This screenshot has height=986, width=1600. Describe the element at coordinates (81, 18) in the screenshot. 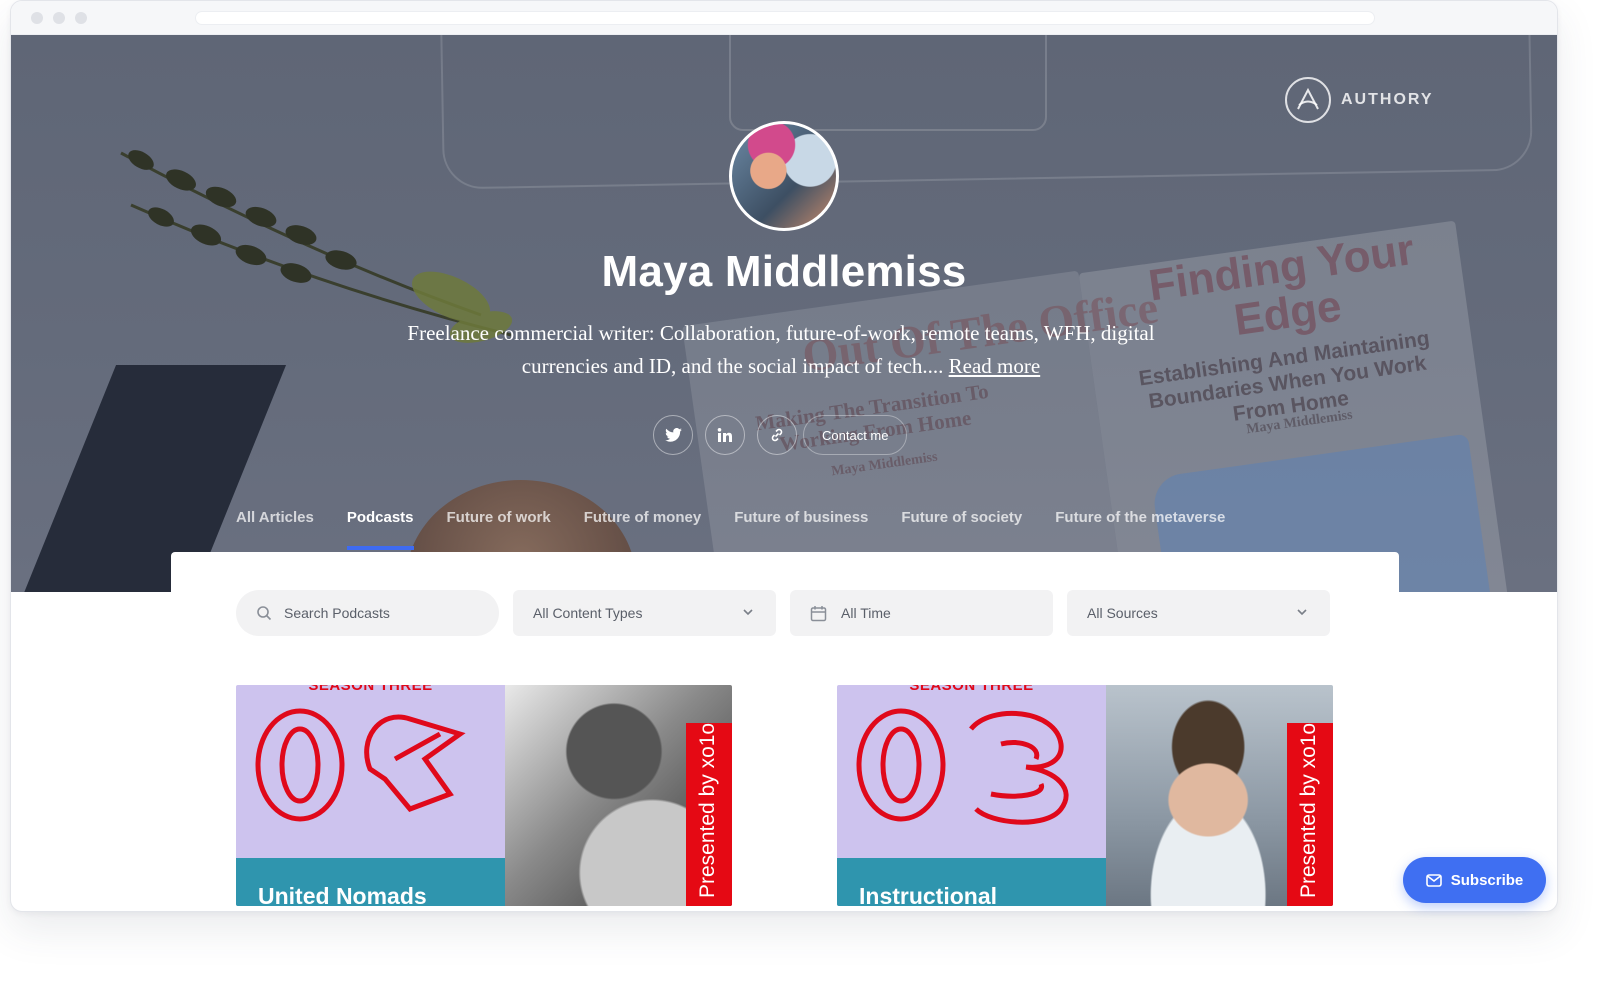

I see `window-maximize-dot` at that location.